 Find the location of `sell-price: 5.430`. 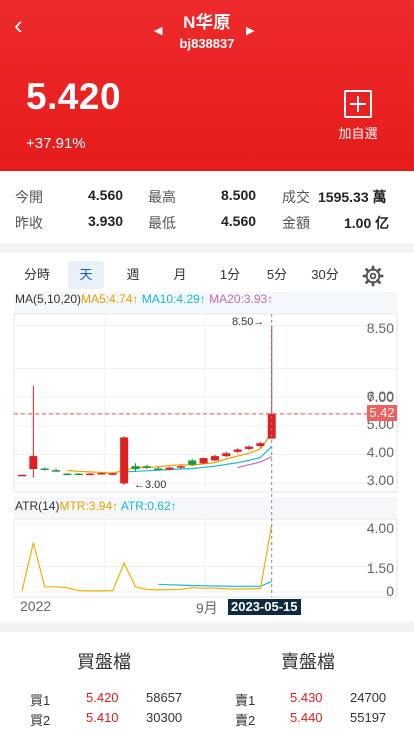

sell-price: 5.430 is located at coordinates (306, 697).